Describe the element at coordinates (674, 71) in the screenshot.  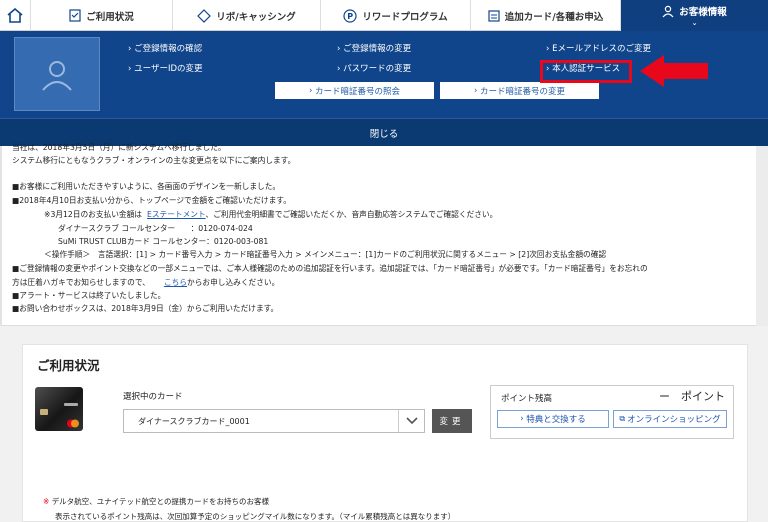
I see `red-arrow-icon` at that location.